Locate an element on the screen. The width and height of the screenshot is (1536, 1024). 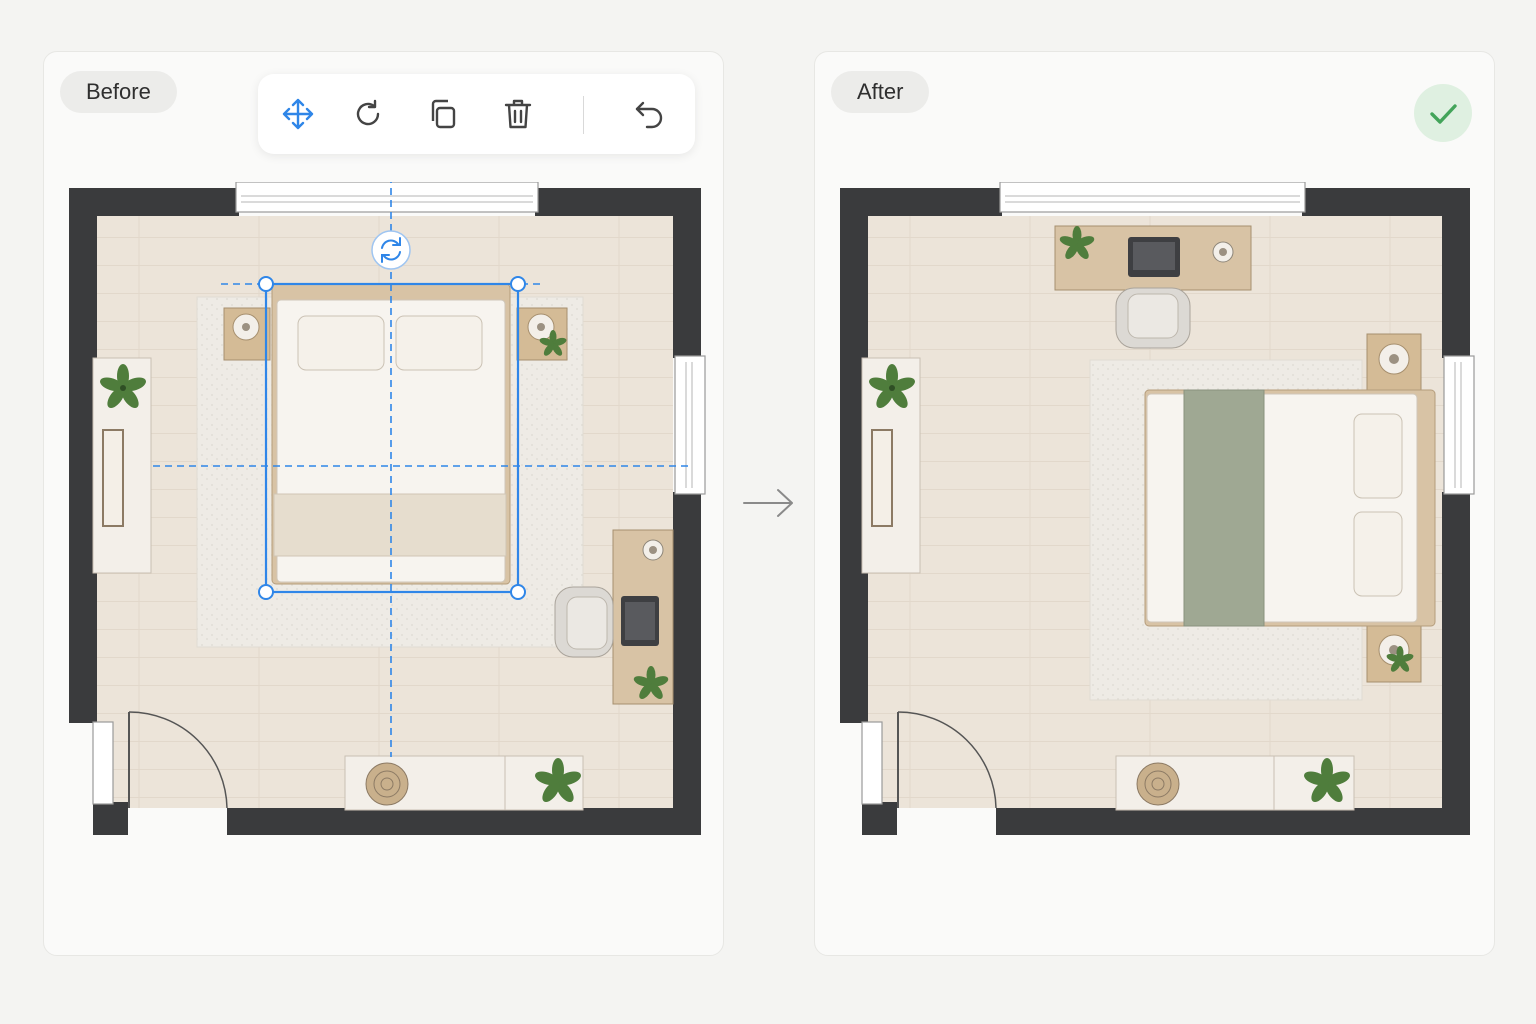
undo-icon is located at coordinates (649, 115).